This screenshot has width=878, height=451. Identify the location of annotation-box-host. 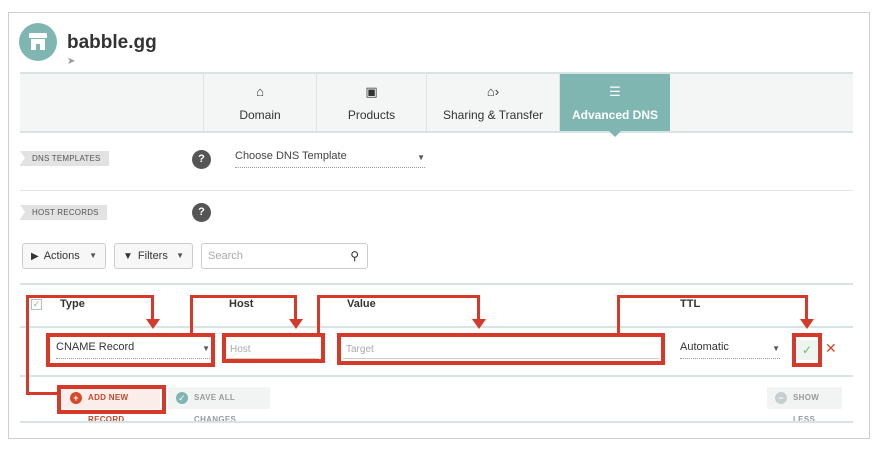
(273, 348).